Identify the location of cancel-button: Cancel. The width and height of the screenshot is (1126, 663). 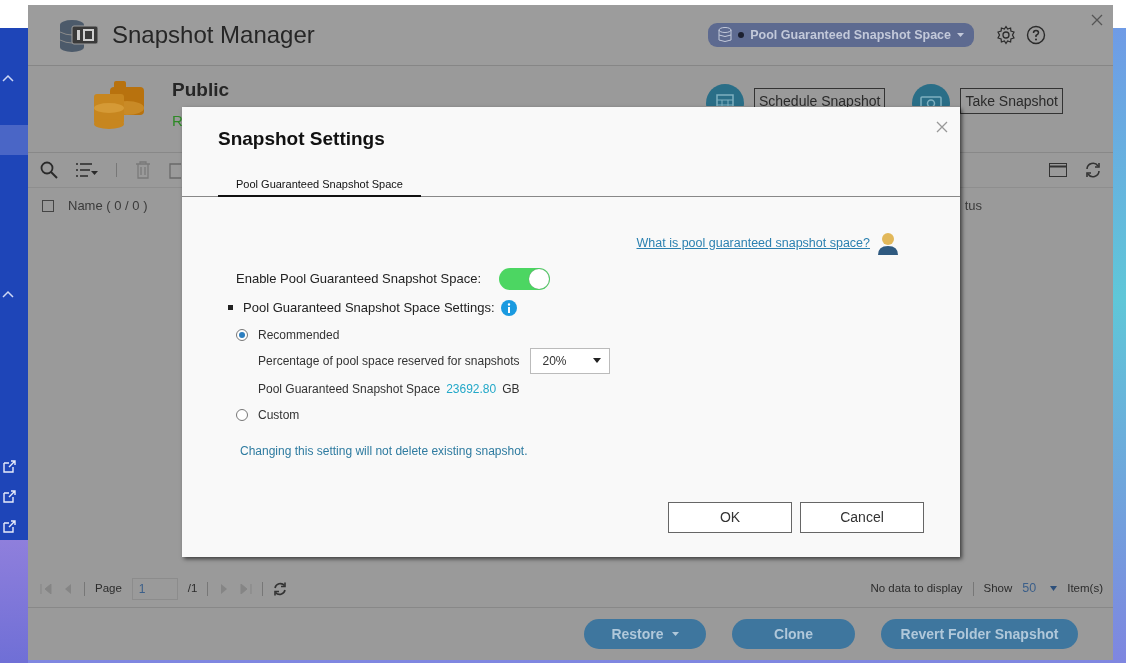
(862, 517).